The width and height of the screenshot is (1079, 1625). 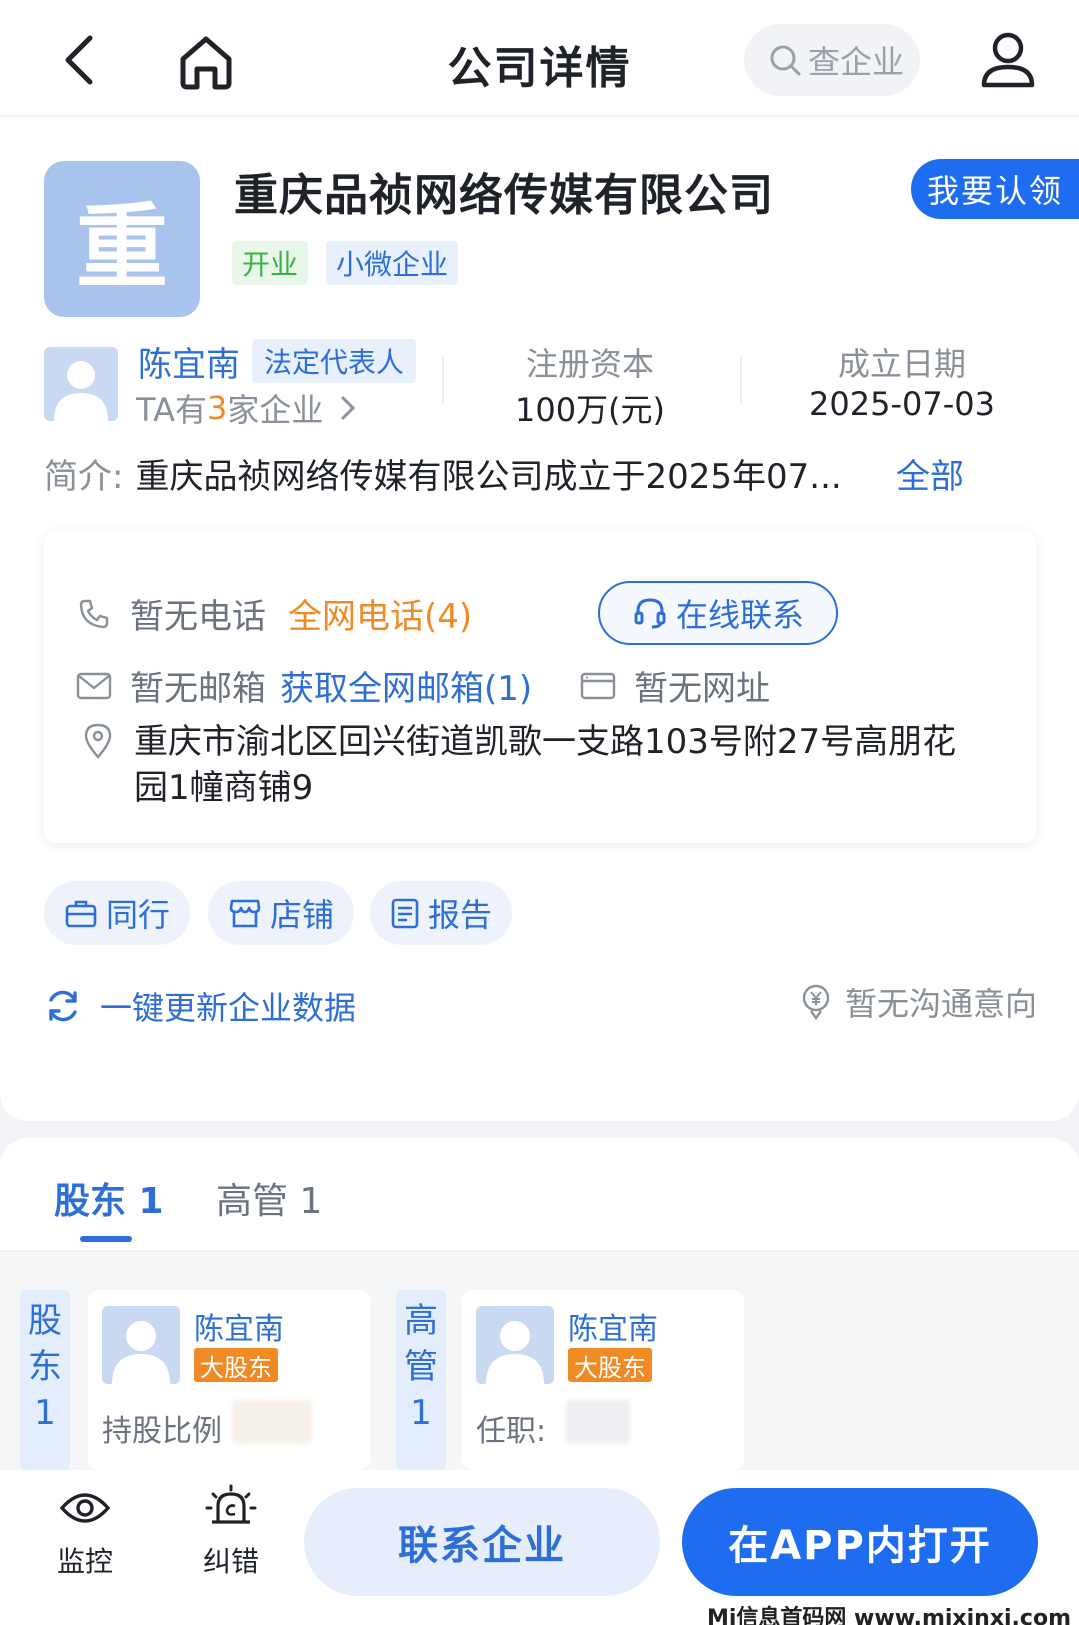 I want to click on company-intro: 简介: 重庆品祯网络传媒有限公司成立于2025年07... 全部, so click(x=524, y=473).